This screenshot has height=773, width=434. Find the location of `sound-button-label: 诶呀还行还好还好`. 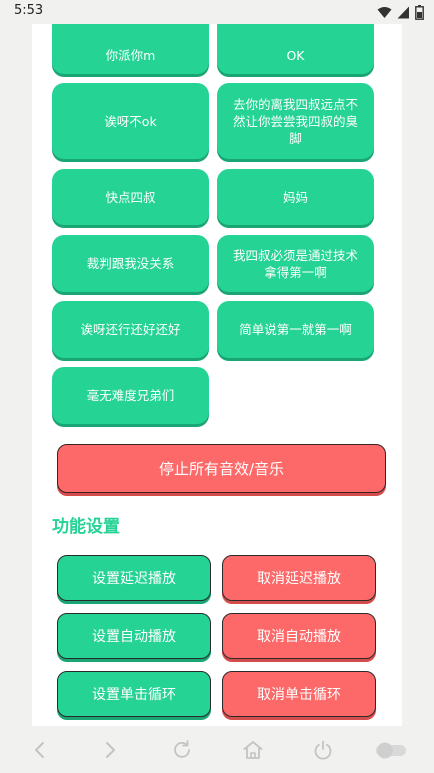

sound-button-label: 诶呀还行还好还好 is located at coordinates (130, 329).